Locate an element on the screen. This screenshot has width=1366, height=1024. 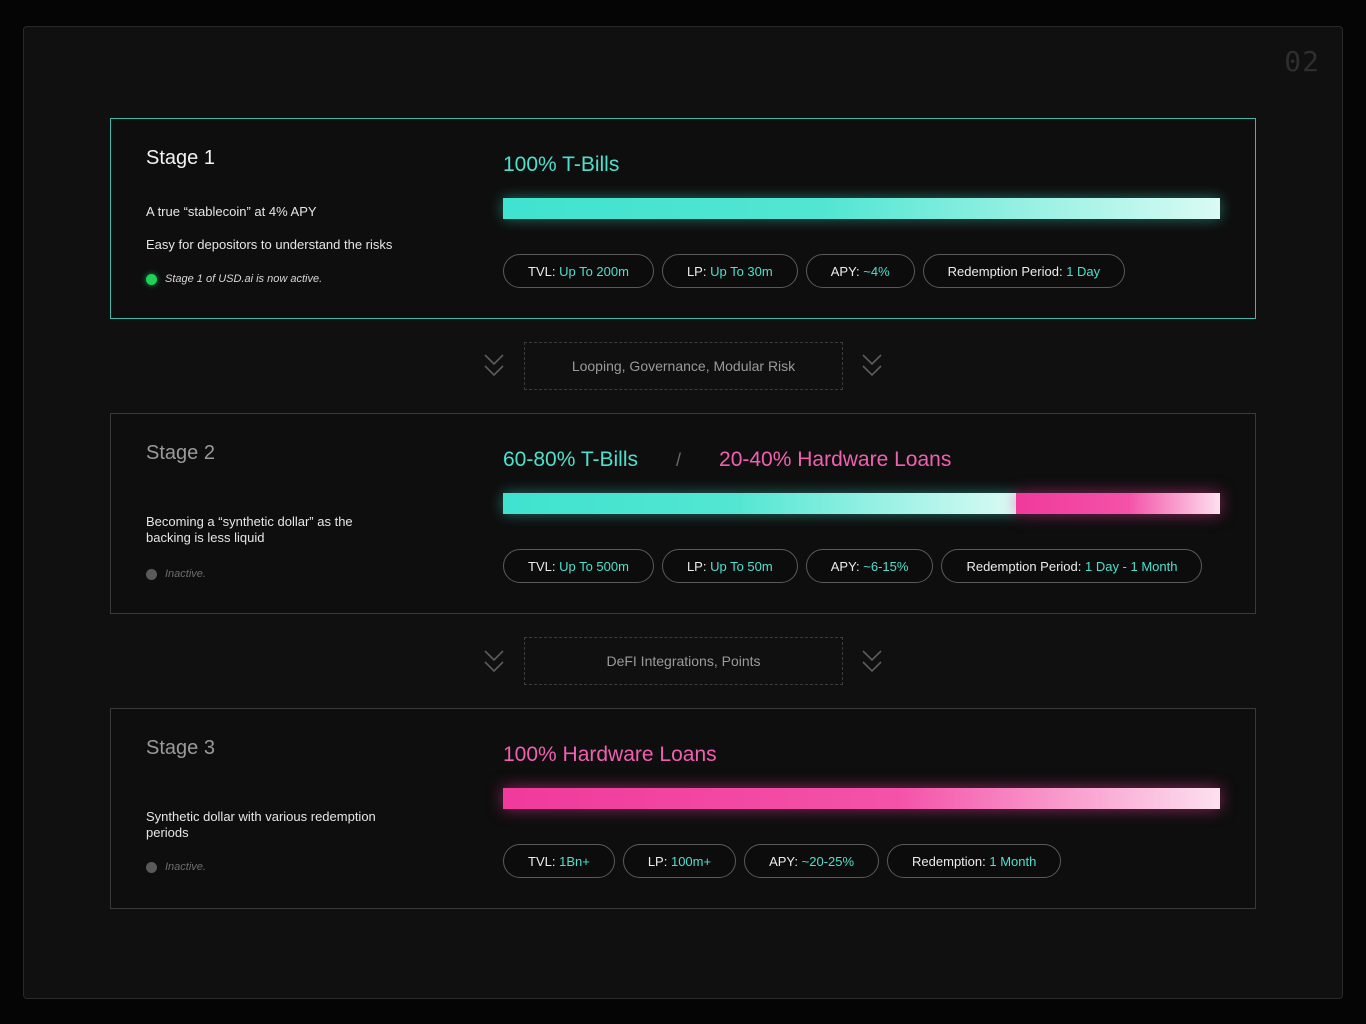
stage-description-line: A true “stablecoin” at 4% APY is located at coordinates (231, 211).